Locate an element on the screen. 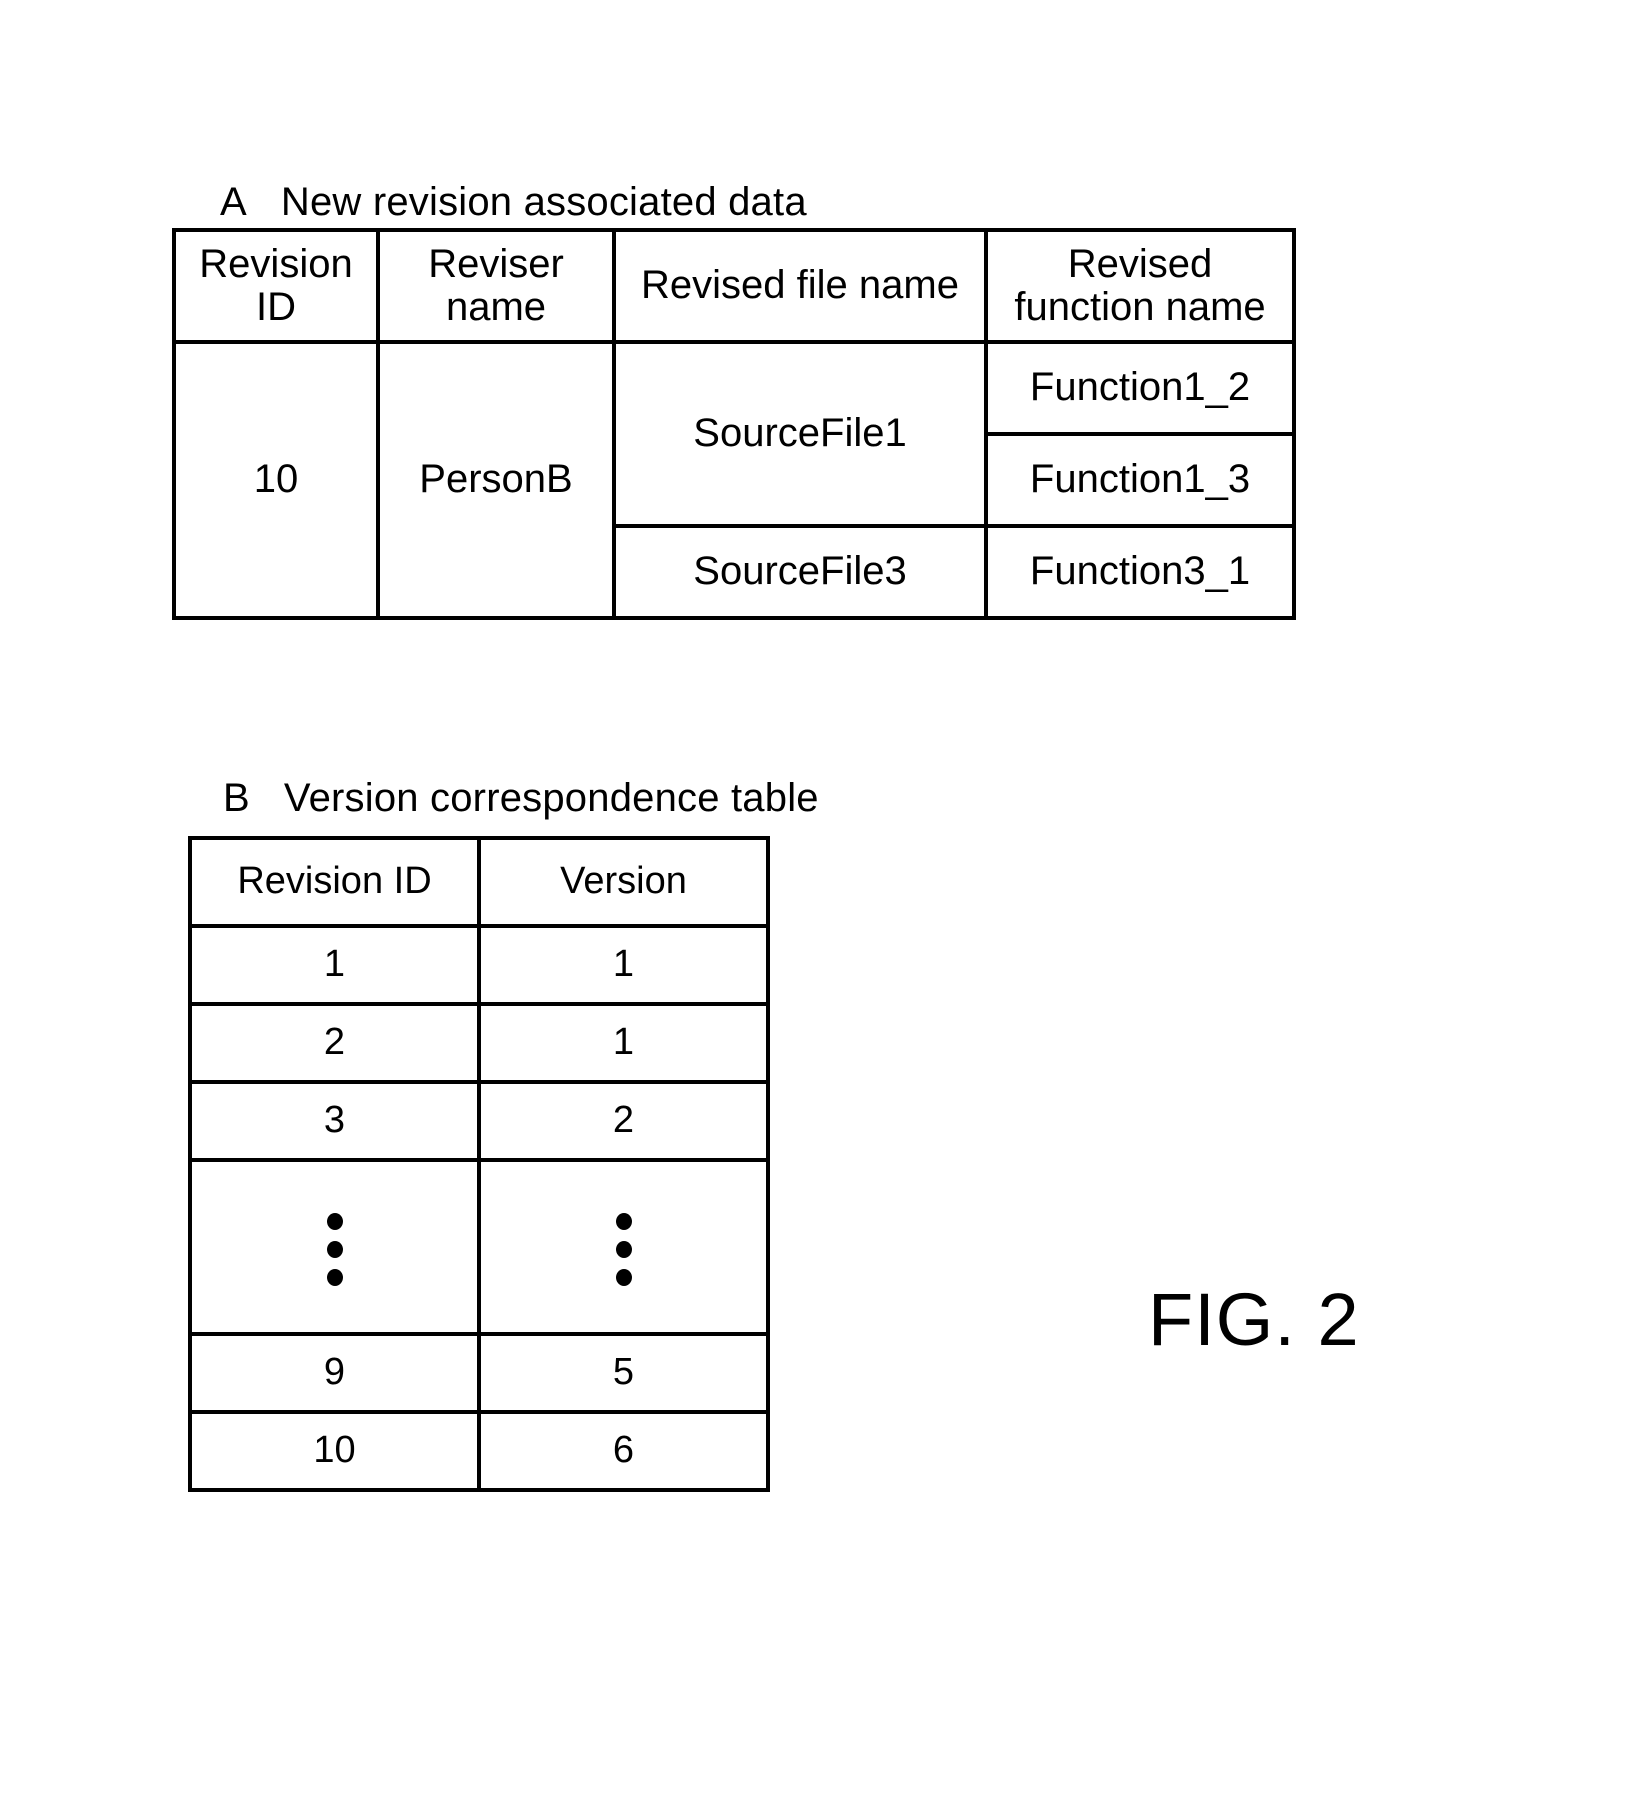  cell-revised-function-name: Function1_3 is located at coordinates (1140, 480).